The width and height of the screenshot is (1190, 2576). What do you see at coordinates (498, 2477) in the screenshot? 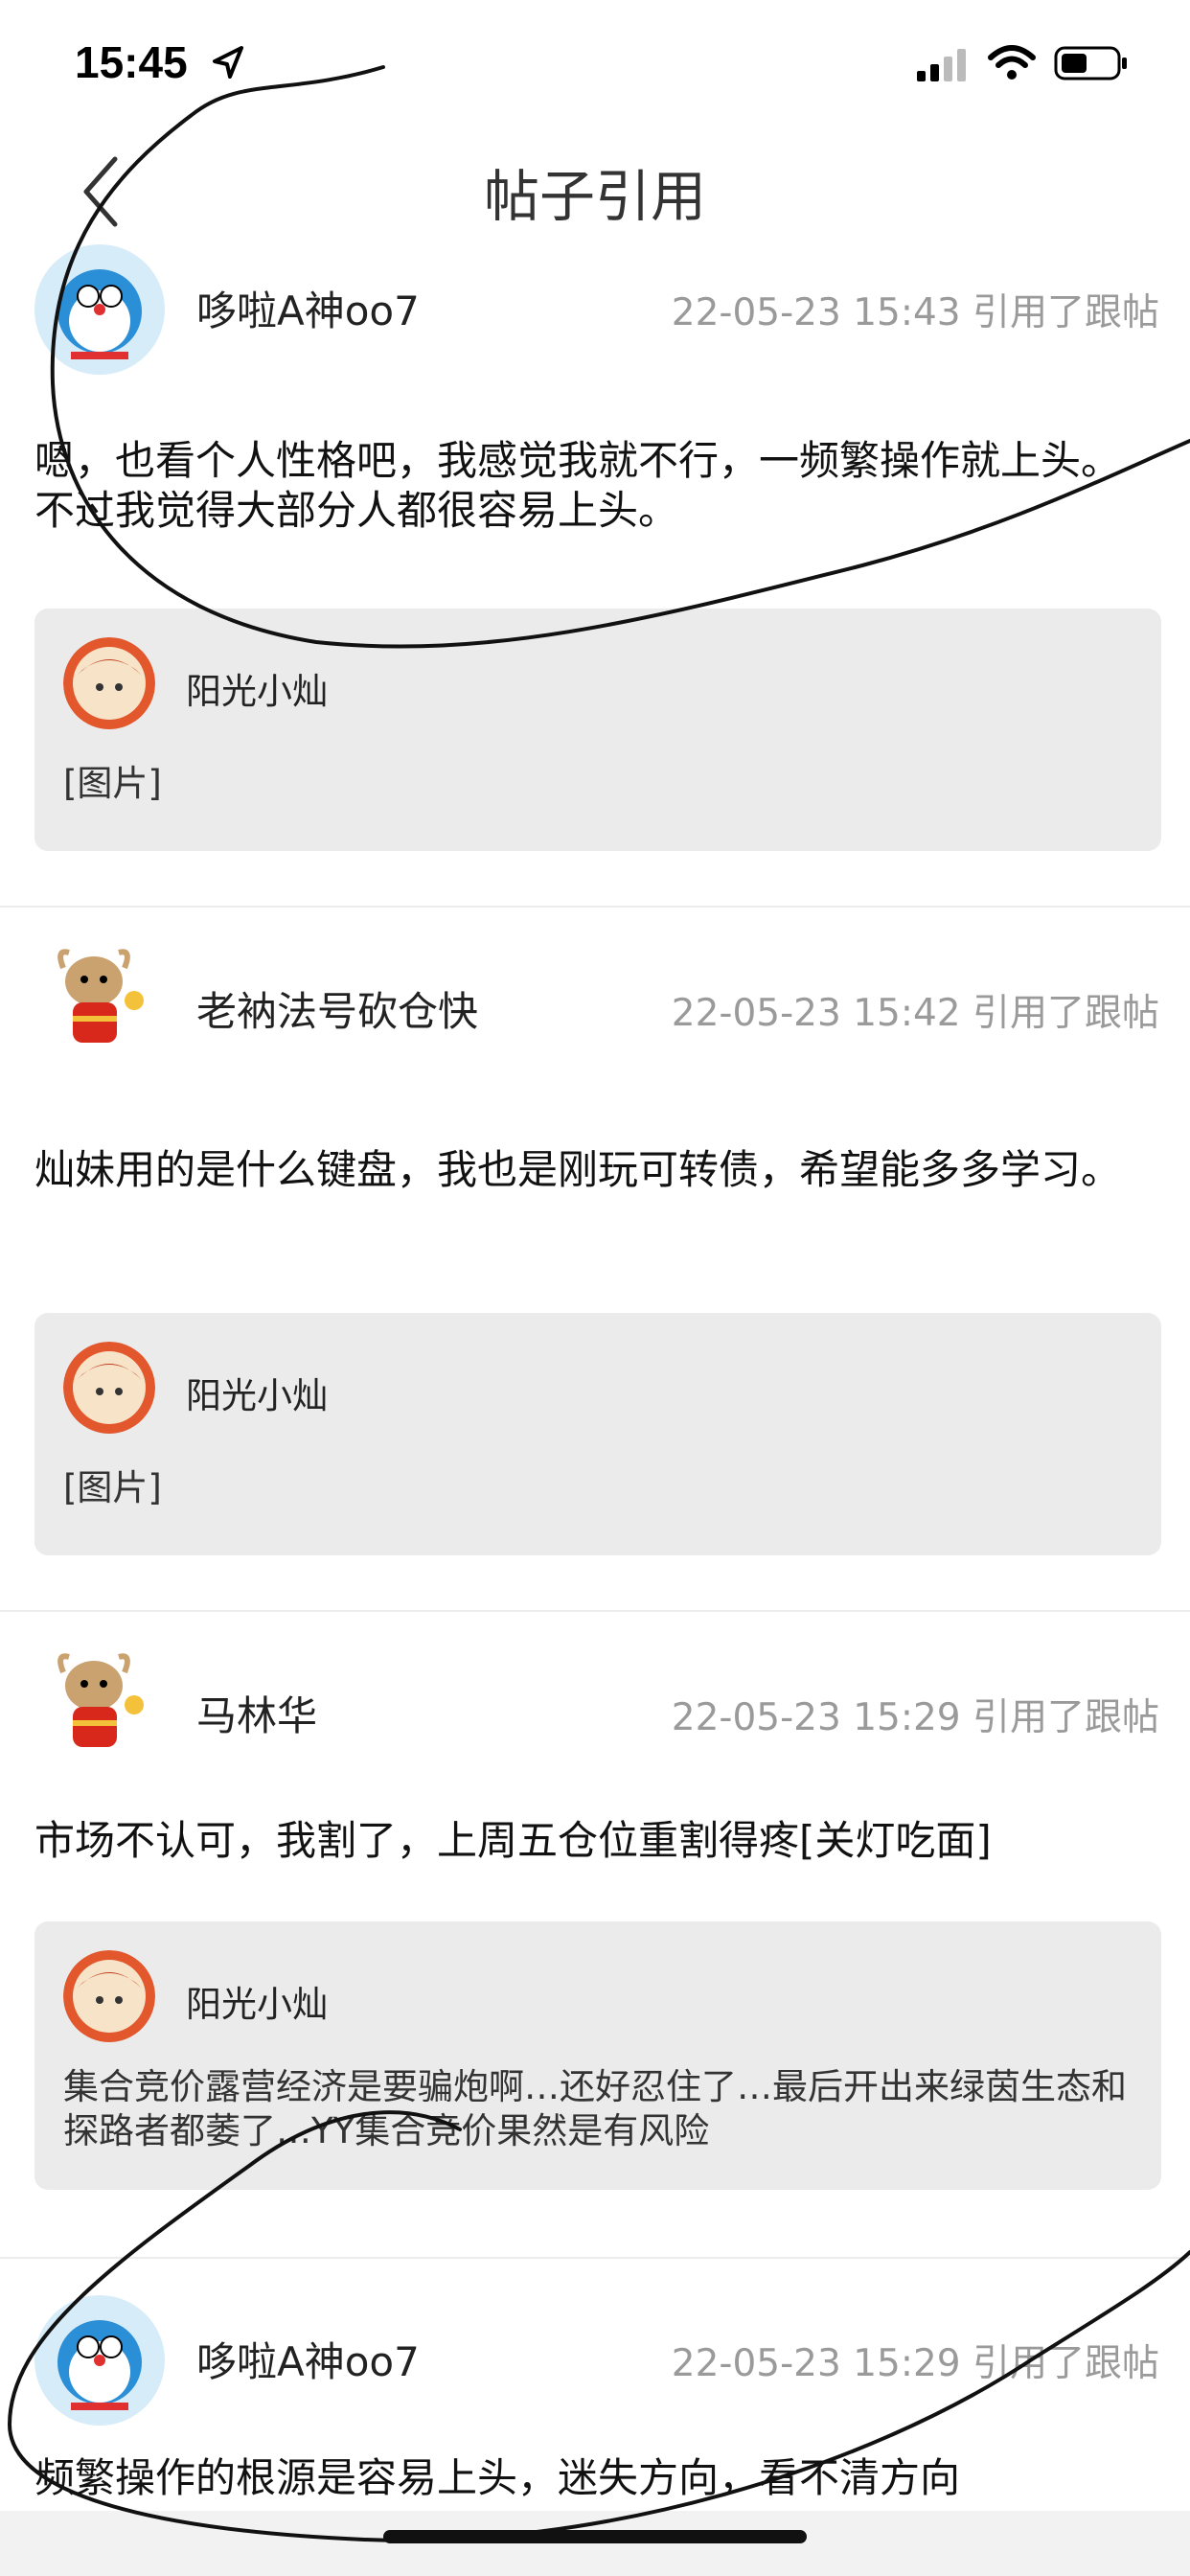
I see `post-content: 频繁操作的根源是容易上头，迷失方向，看不清方向` at bounding box center [498, 2477].